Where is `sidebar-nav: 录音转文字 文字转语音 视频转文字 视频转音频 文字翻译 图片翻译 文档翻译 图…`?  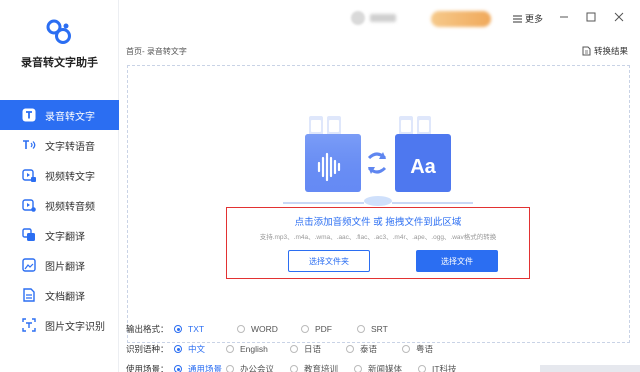 sidebar-nav: 录音转文字 文字转语音 视频转文字 视频转音频 文字翻译 图片翻译 文档翻译 图… is located at coordinates (59, 220).